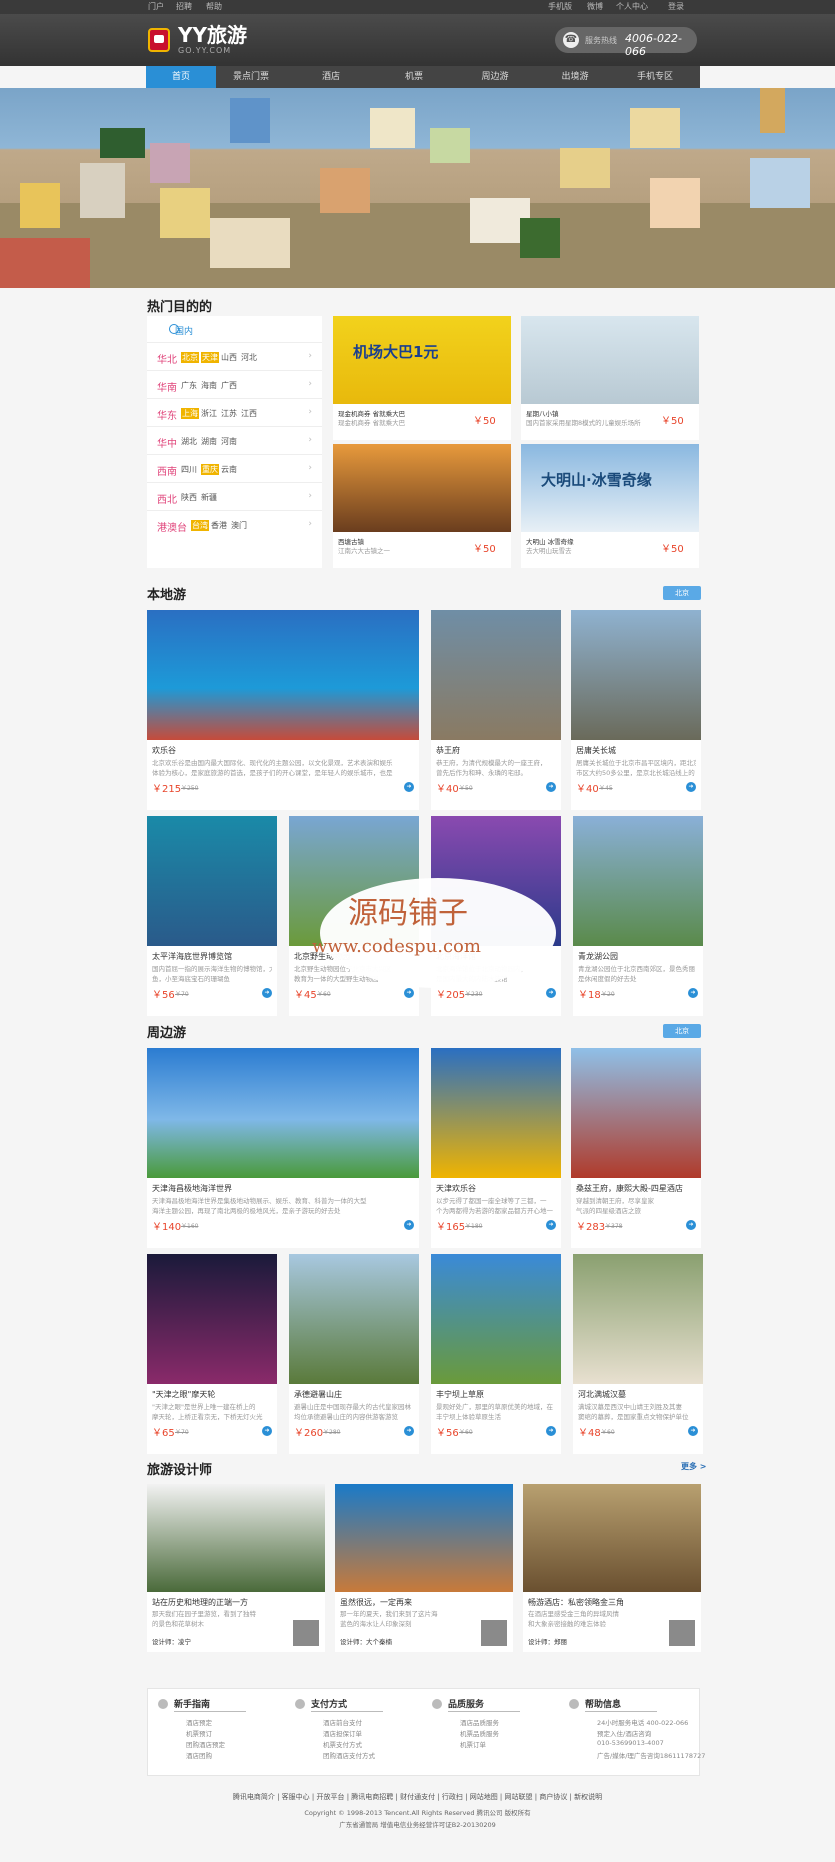 This screenshot has width=835, height=1862. I want to click on region-row: 西北 陕西 新疆 ›, so click(234, 496).